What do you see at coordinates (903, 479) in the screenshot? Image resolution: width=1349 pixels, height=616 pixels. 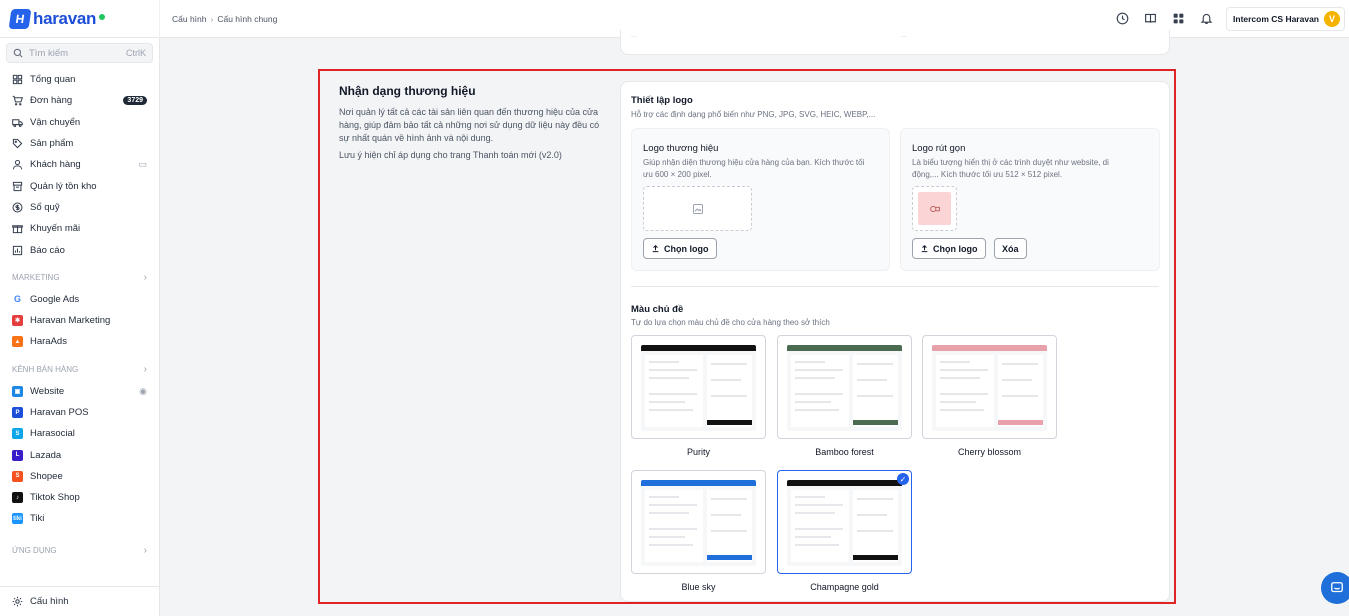 I see `check-icon: ✓` at bounding box center [903, 479].